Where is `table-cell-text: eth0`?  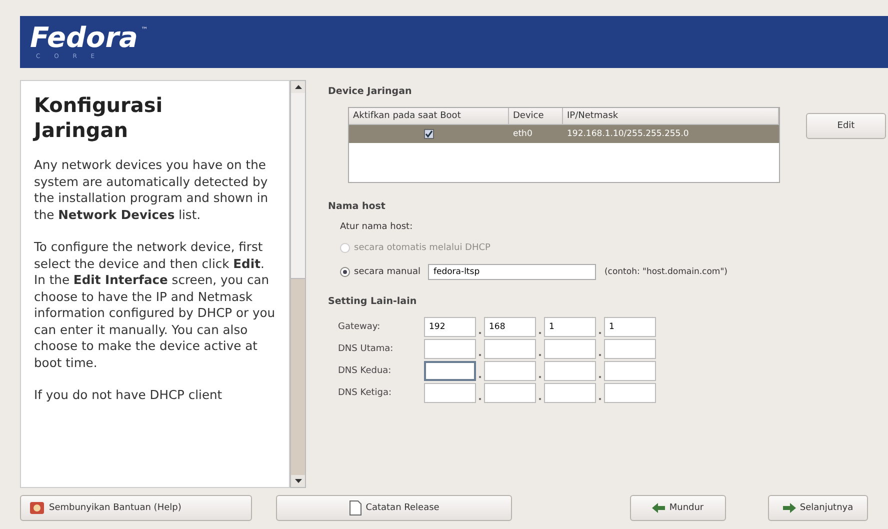
table-cell-text: eth0 is located at coordinates (523, 134).